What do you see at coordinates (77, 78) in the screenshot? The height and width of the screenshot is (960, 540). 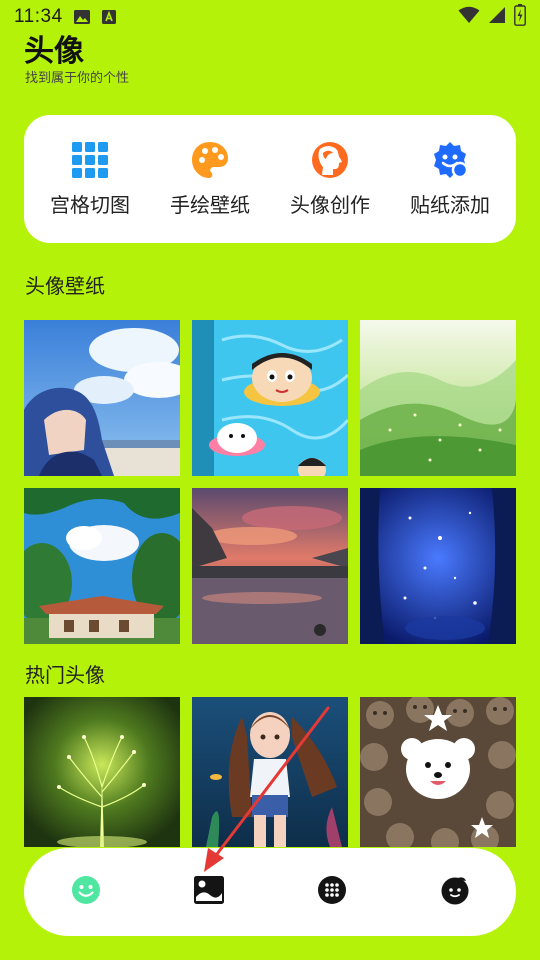 I see `page-subtitle: 找到属于你的个性` at bounding box center [77, 78].